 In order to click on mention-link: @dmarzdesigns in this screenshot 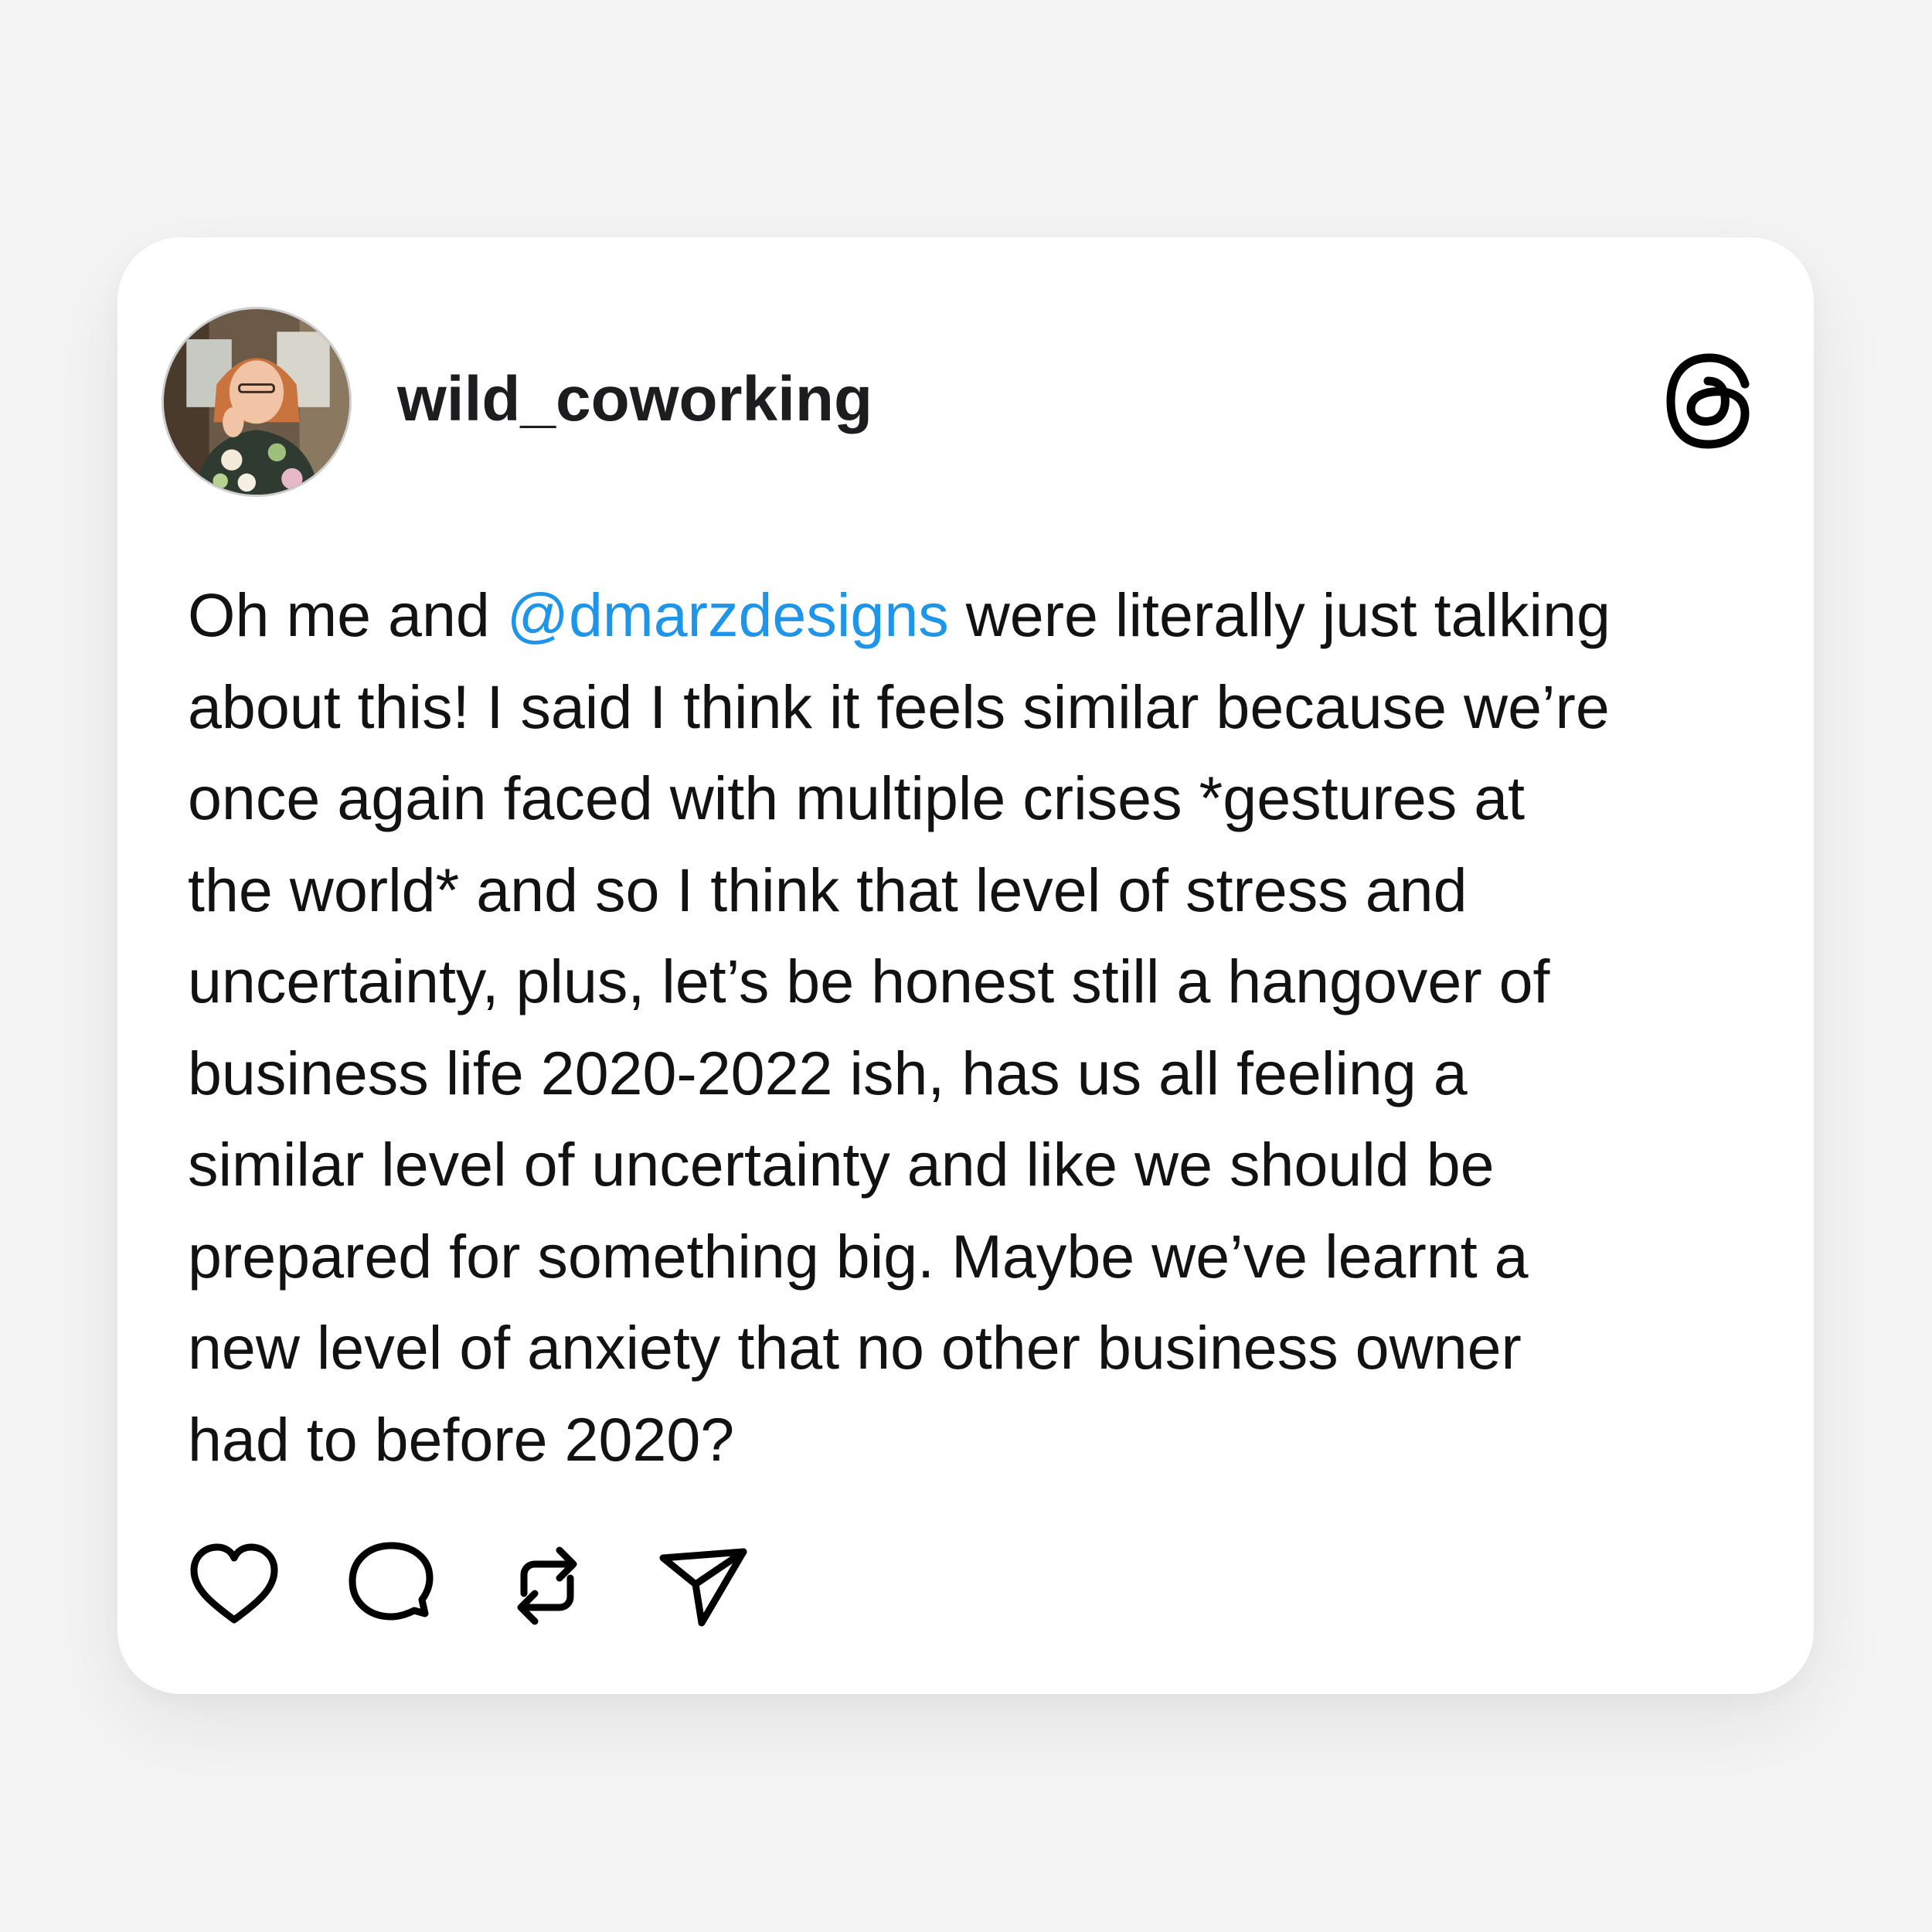, I will do `click(728, 614)`.